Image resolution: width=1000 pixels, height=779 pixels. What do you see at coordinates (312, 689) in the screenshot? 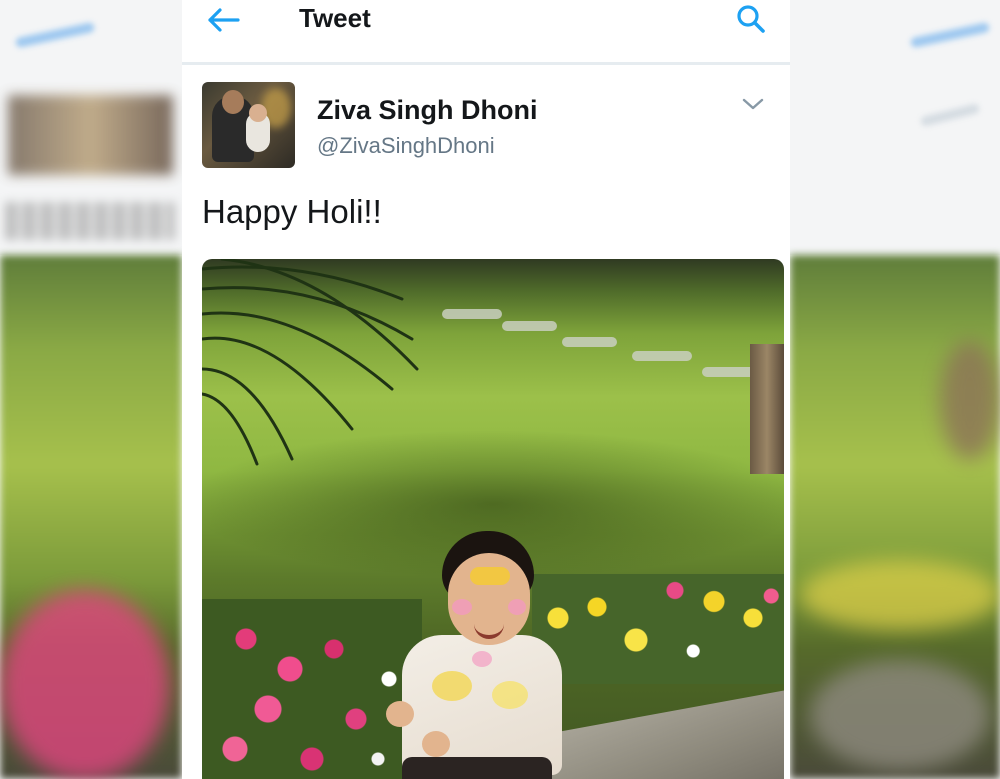
I see `pink-flowers` at bounding box center [312, 689].